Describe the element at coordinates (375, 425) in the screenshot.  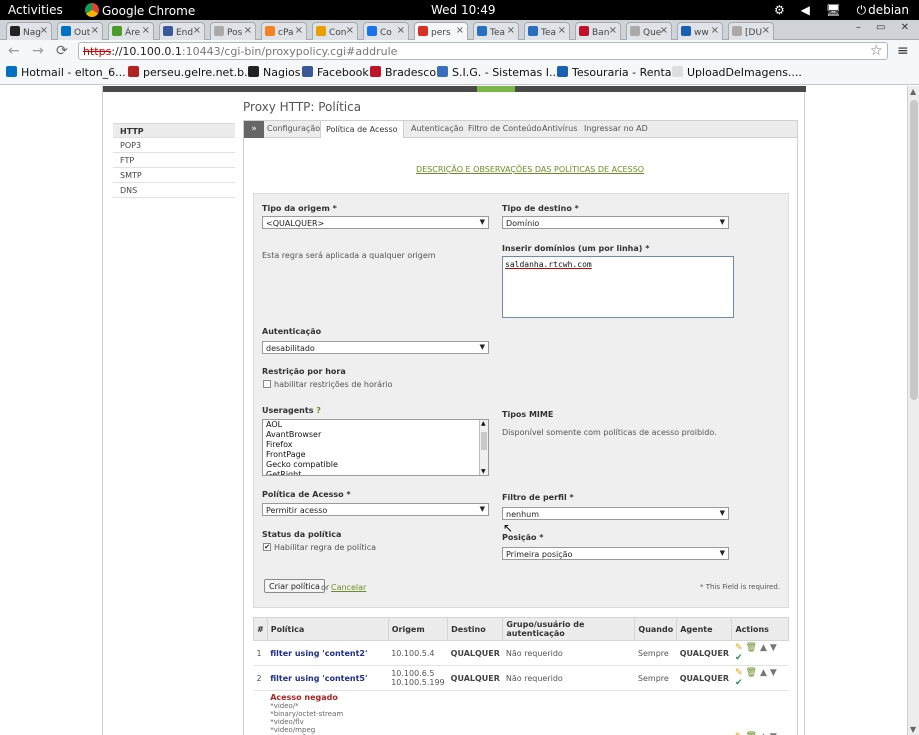
I see `useragent-option: AOL` at that location.